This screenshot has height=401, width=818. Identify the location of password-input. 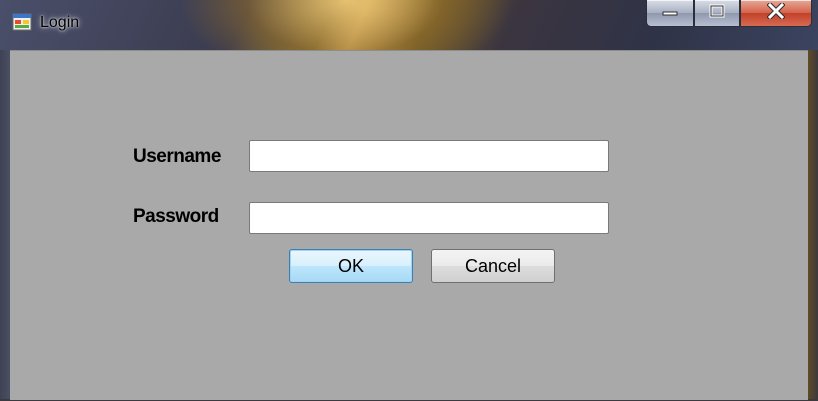
(429, 218).